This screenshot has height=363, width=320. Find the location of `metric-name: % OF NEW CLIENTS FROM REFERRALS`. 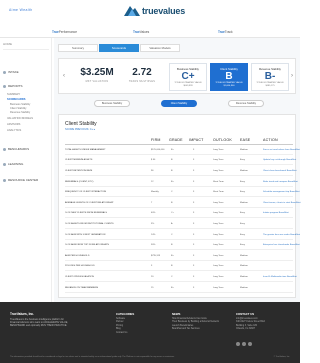

metric-name: % OF NEW CLIENTS FROM REFERRALS is located at coordinates (86, 213).